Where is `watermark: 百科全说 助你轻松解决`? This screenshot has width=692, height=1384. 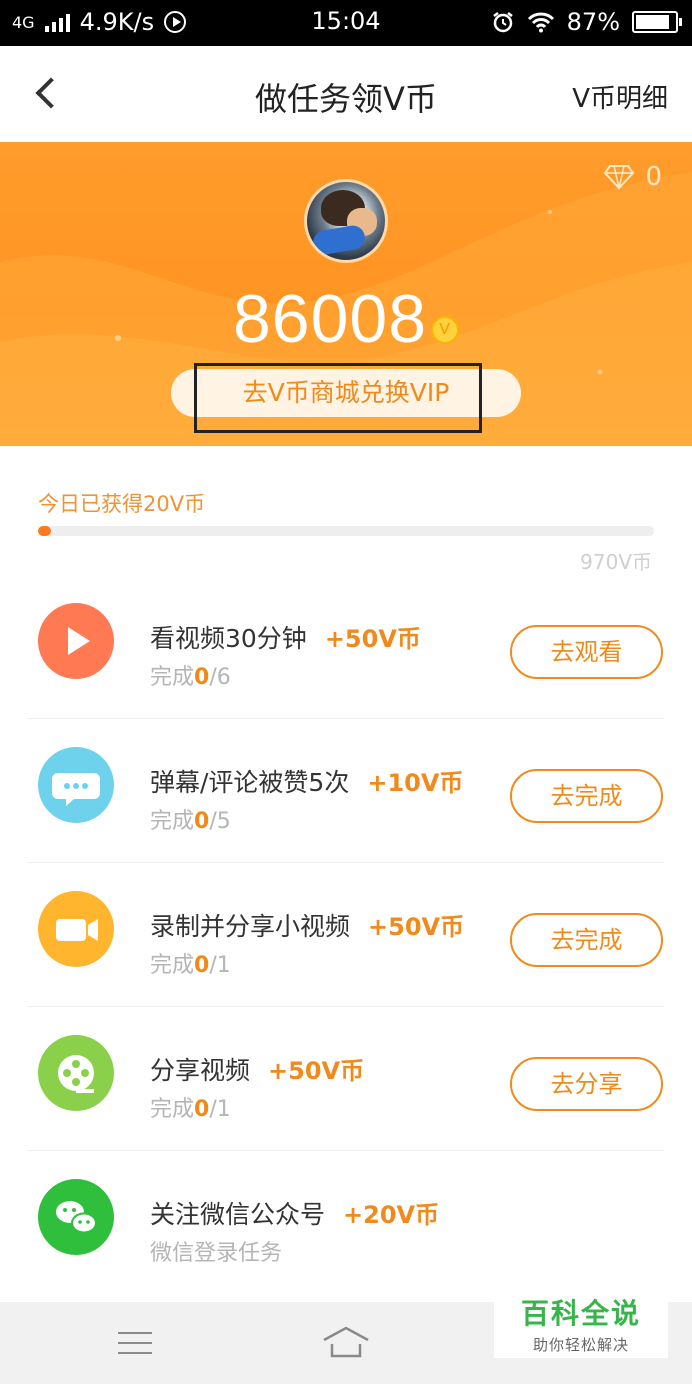 watermark: 百科全说 助你轻松解决 is located at coordinates (581, 1323).